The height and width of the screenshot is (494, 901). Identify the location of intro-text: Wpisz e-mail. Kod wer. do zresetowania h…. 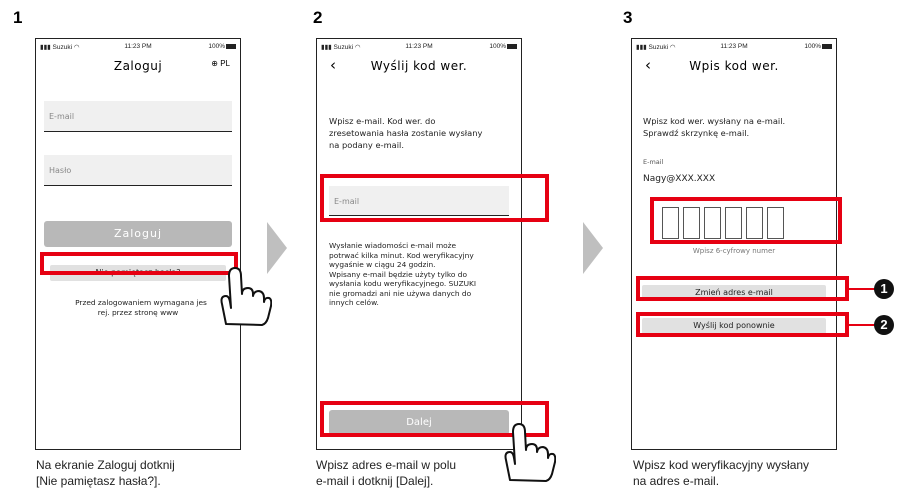
(406, 133).